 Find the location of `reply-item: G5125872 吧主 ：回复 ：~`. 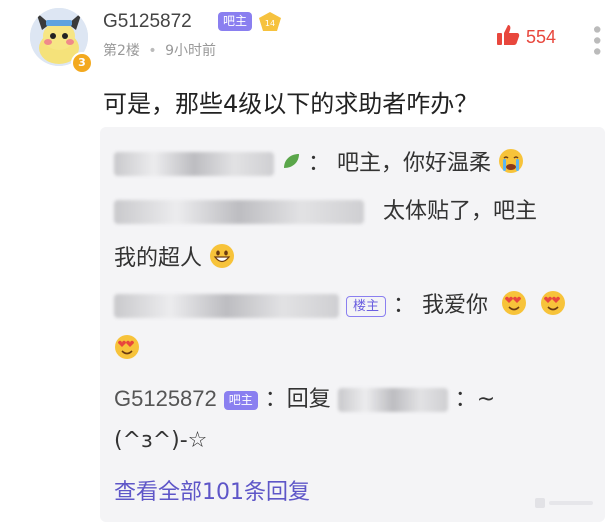

reply-item: G5125872 吧主 ：回复 ：~ is located at coordinates (304, 397).